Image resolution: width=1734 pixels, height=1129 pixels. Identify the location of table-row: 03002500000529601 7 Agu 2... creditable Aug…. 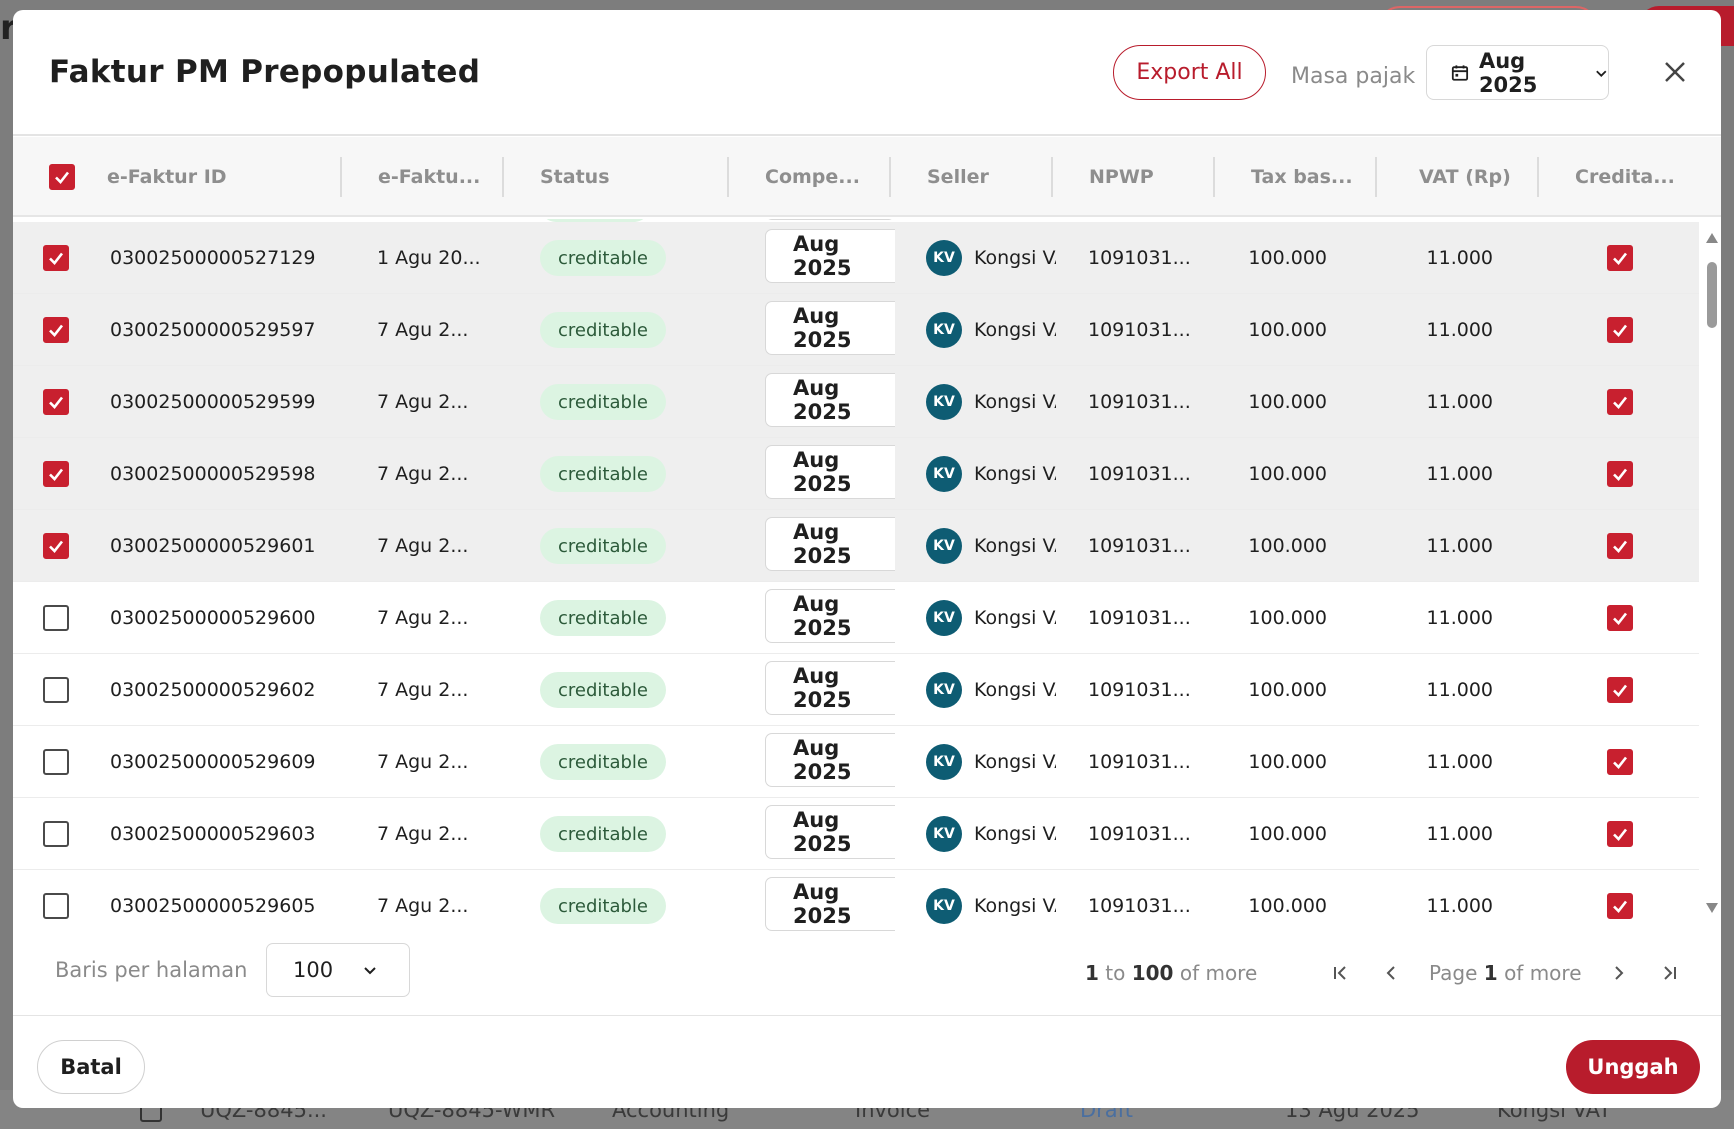
(856, 546).